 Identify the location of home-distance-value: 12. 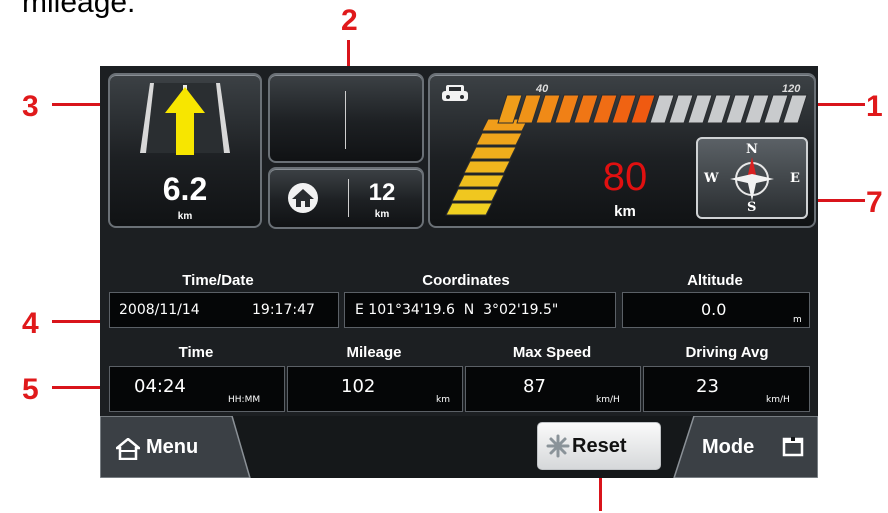
(382, 192).